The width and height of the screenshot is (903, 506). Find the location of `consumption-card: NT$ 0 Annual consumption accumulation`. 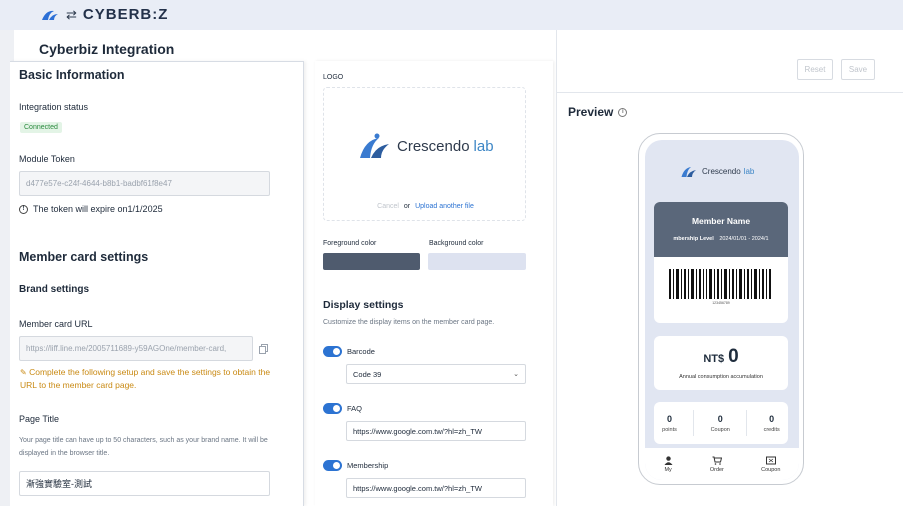

consumption-card: NT$ 0 Annual consumption accumulation is located at coordinates (721, 363).